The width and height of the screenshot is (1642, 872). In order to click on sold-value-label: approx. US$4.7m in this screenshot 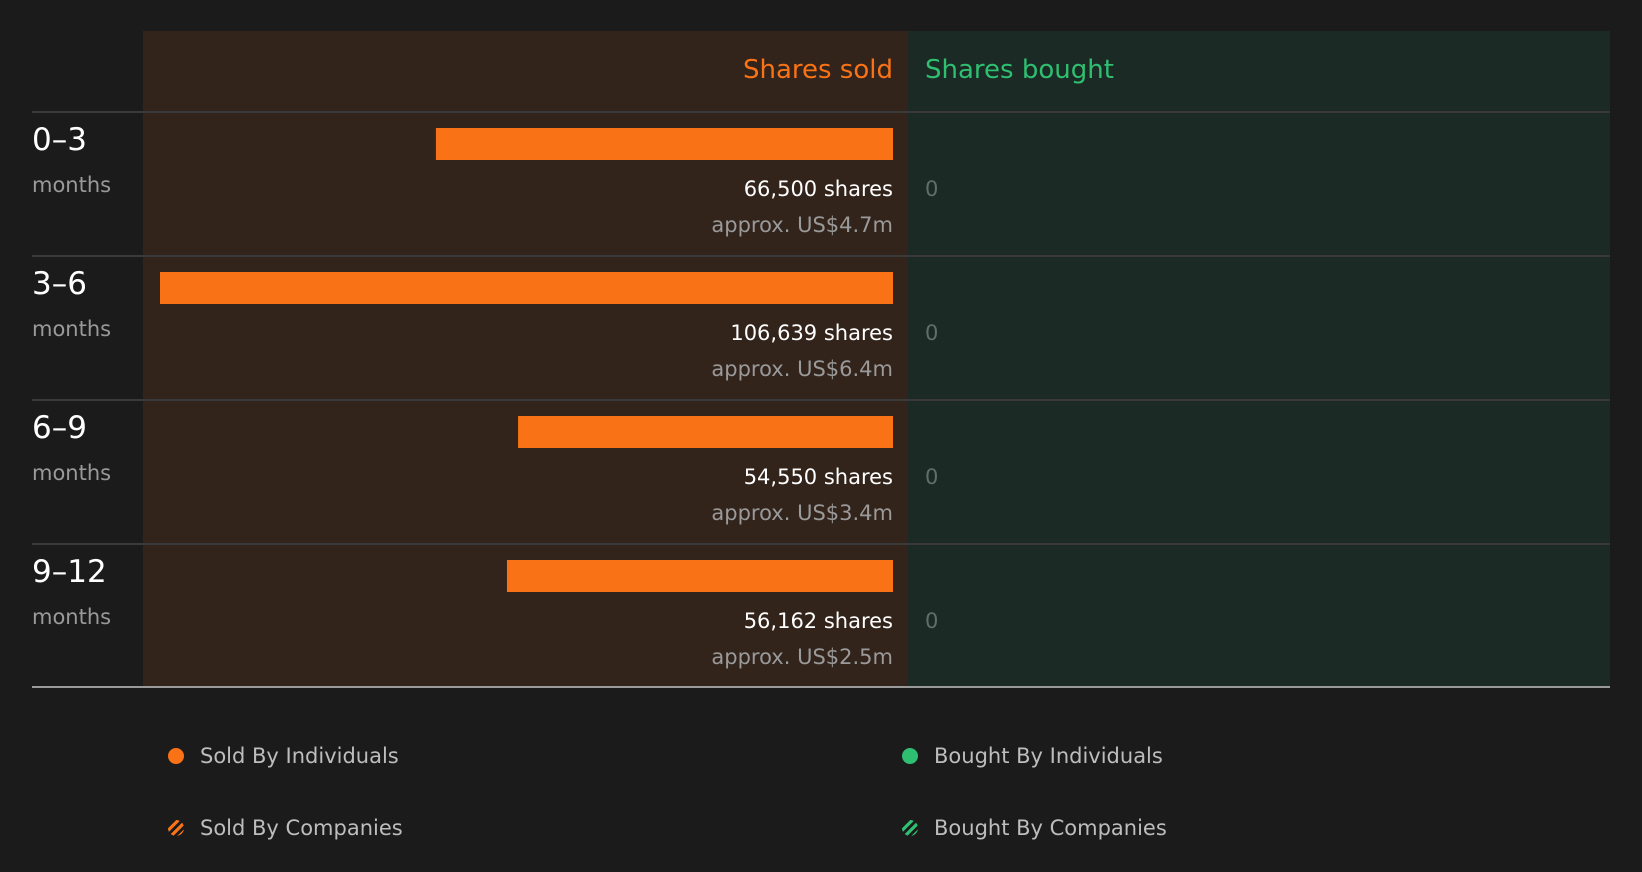, I will do `click(802, 225)`.